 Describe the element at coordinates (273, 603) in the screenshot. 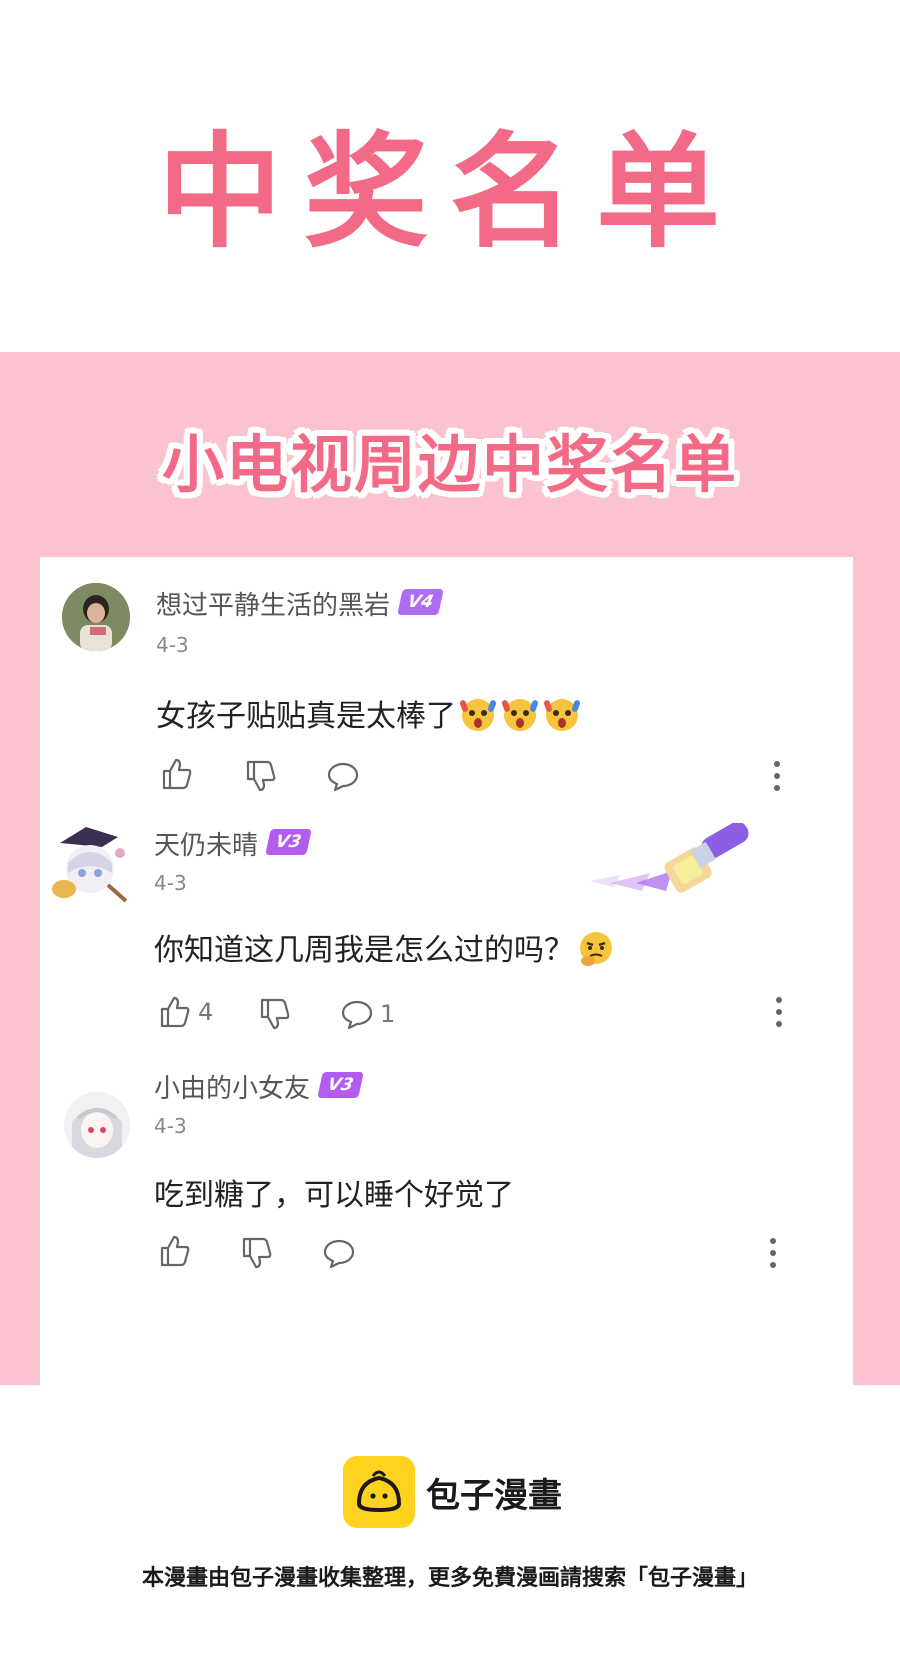

I see `username: 想过平静生活的黑岩` at that location.